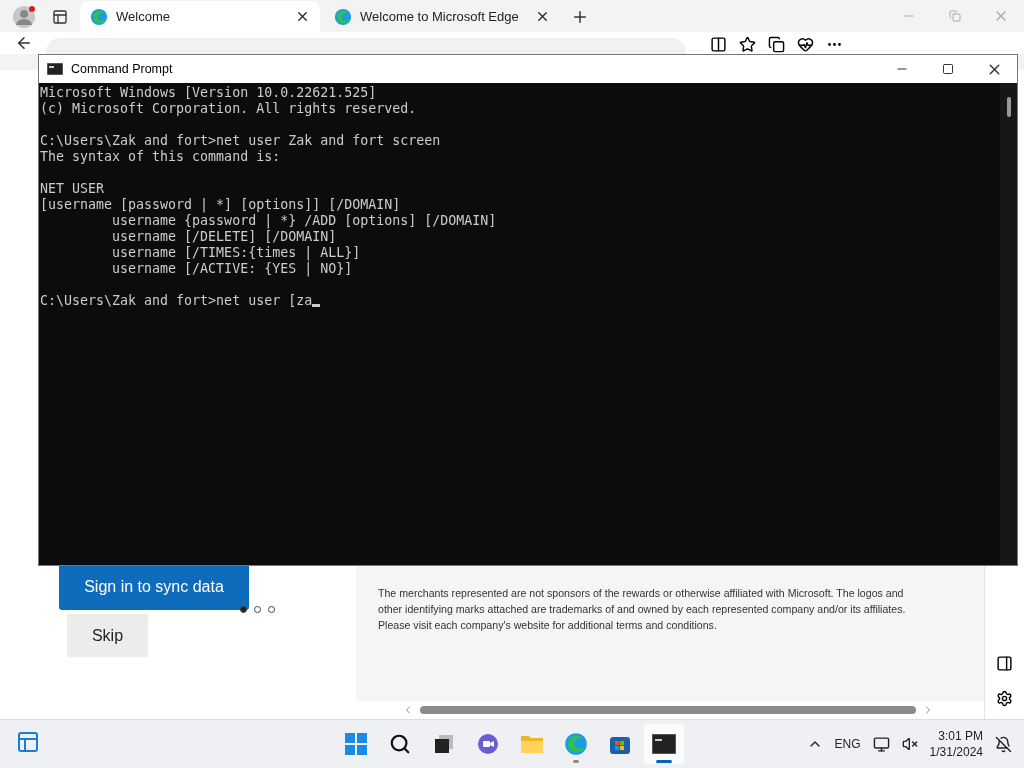  I want to click on network-icon, so click(881, 744).